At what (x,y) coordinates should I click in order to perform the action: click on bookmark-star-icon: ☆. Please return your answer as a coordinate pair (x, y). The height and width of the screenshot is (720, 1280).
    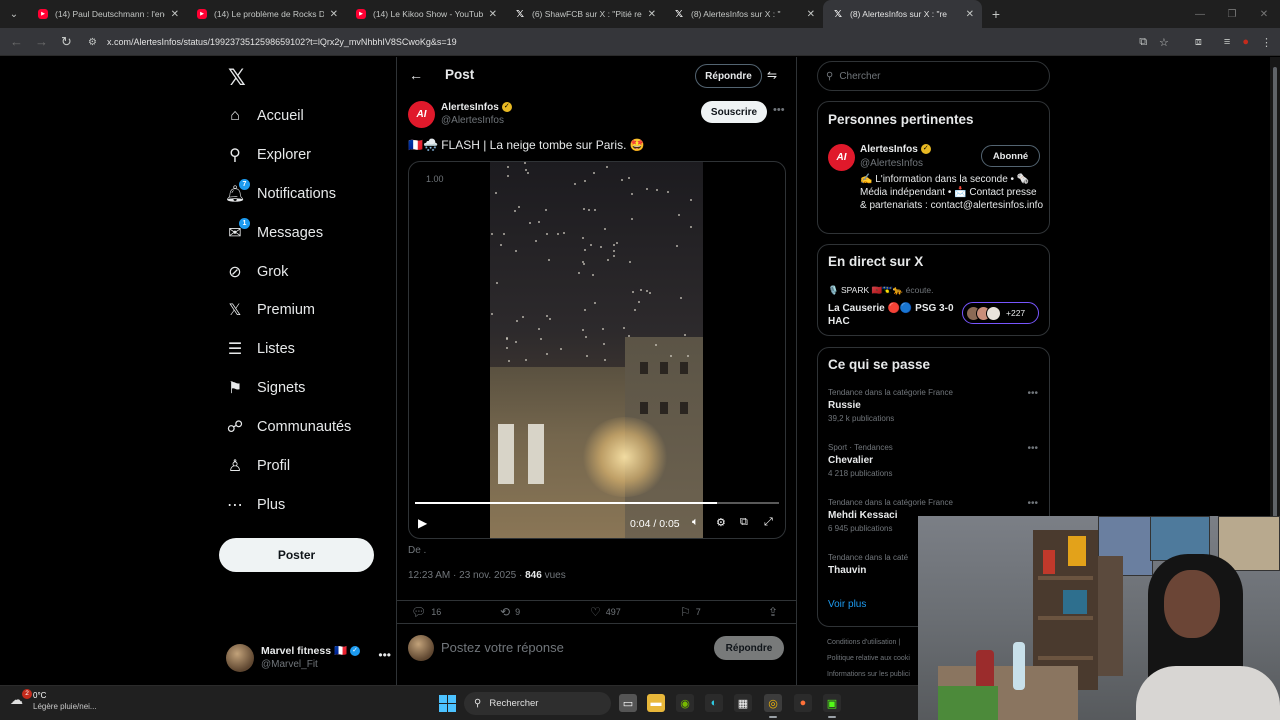
    Looking at the image, I should click on (1164, 42).